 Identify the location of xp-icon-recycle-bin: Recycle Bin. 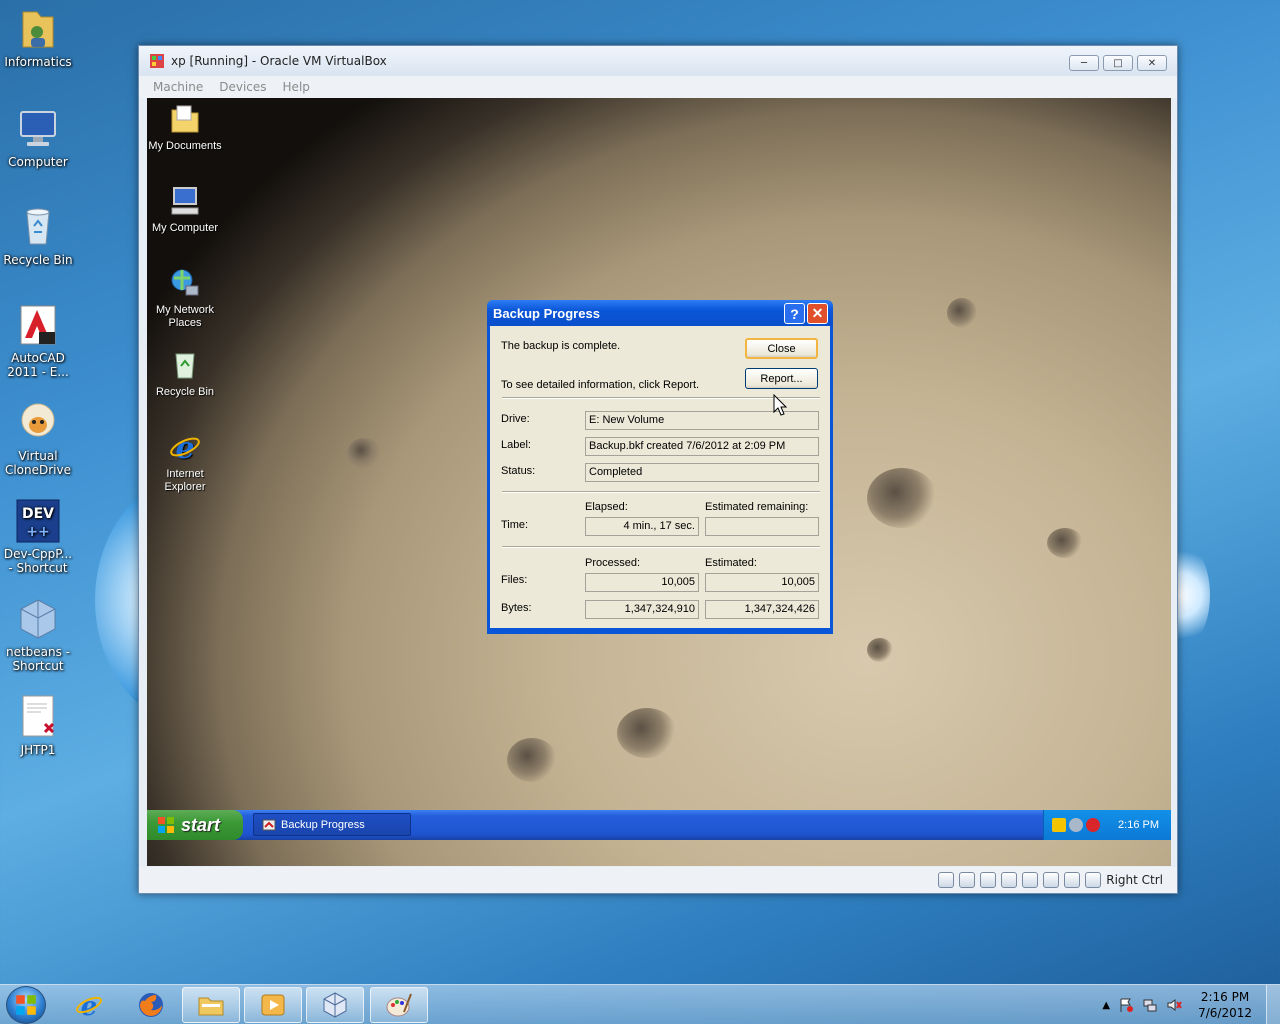
(186, 373).